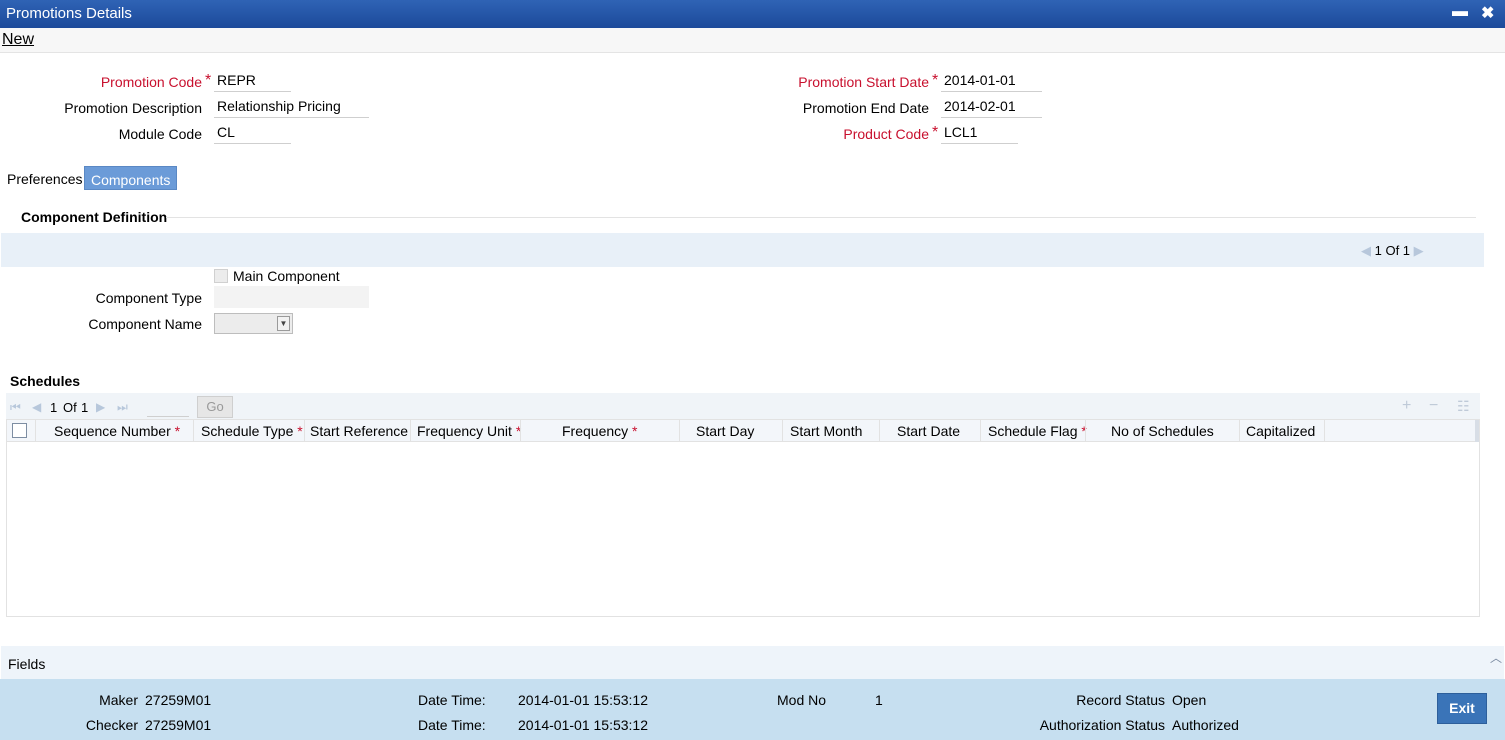 This screenshot has width=1505, height=740. I want to click on previous-record-icon: ◀, so click(1366, 251).